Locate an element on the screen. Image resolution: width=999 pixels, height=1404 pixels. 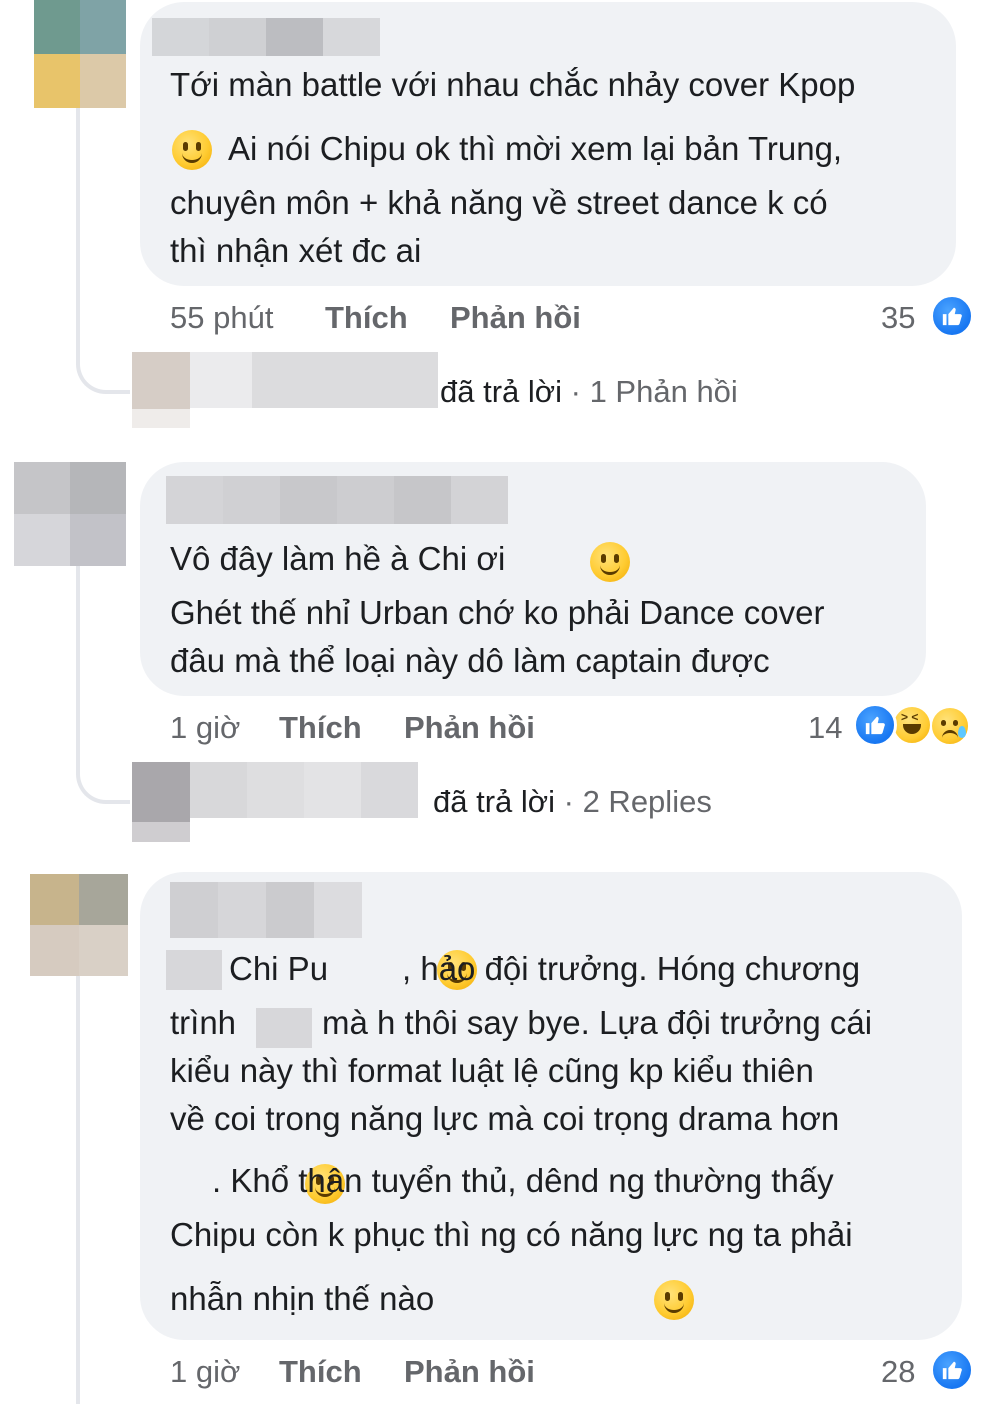
comment-text-line: thì nhận xét đc ai is located at coordinates (296, 250).